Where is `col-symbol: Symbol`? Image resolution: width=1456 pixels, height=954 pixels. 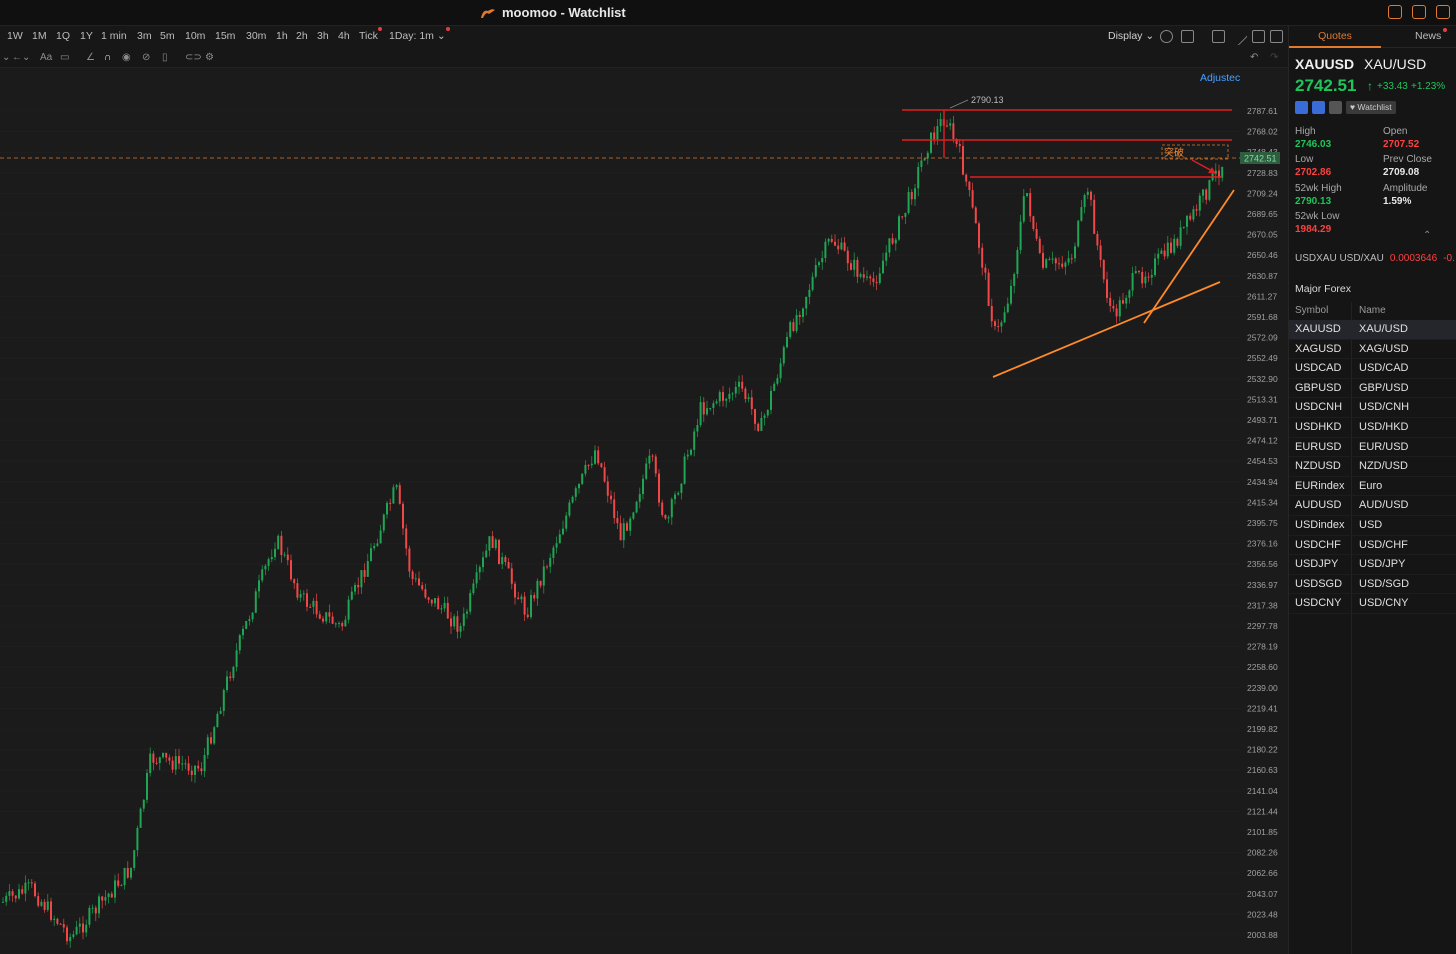
col-symbol: Symbol is located at coordinates (1311, 310).